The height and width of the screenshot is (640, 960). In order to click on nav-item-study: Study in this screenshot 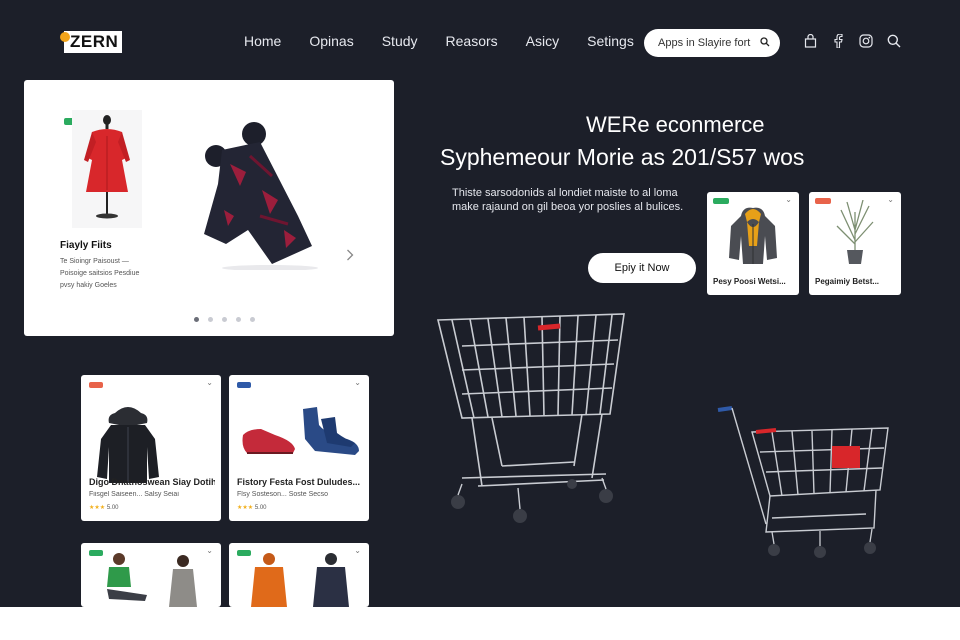, I will do `click(400, 41)`.